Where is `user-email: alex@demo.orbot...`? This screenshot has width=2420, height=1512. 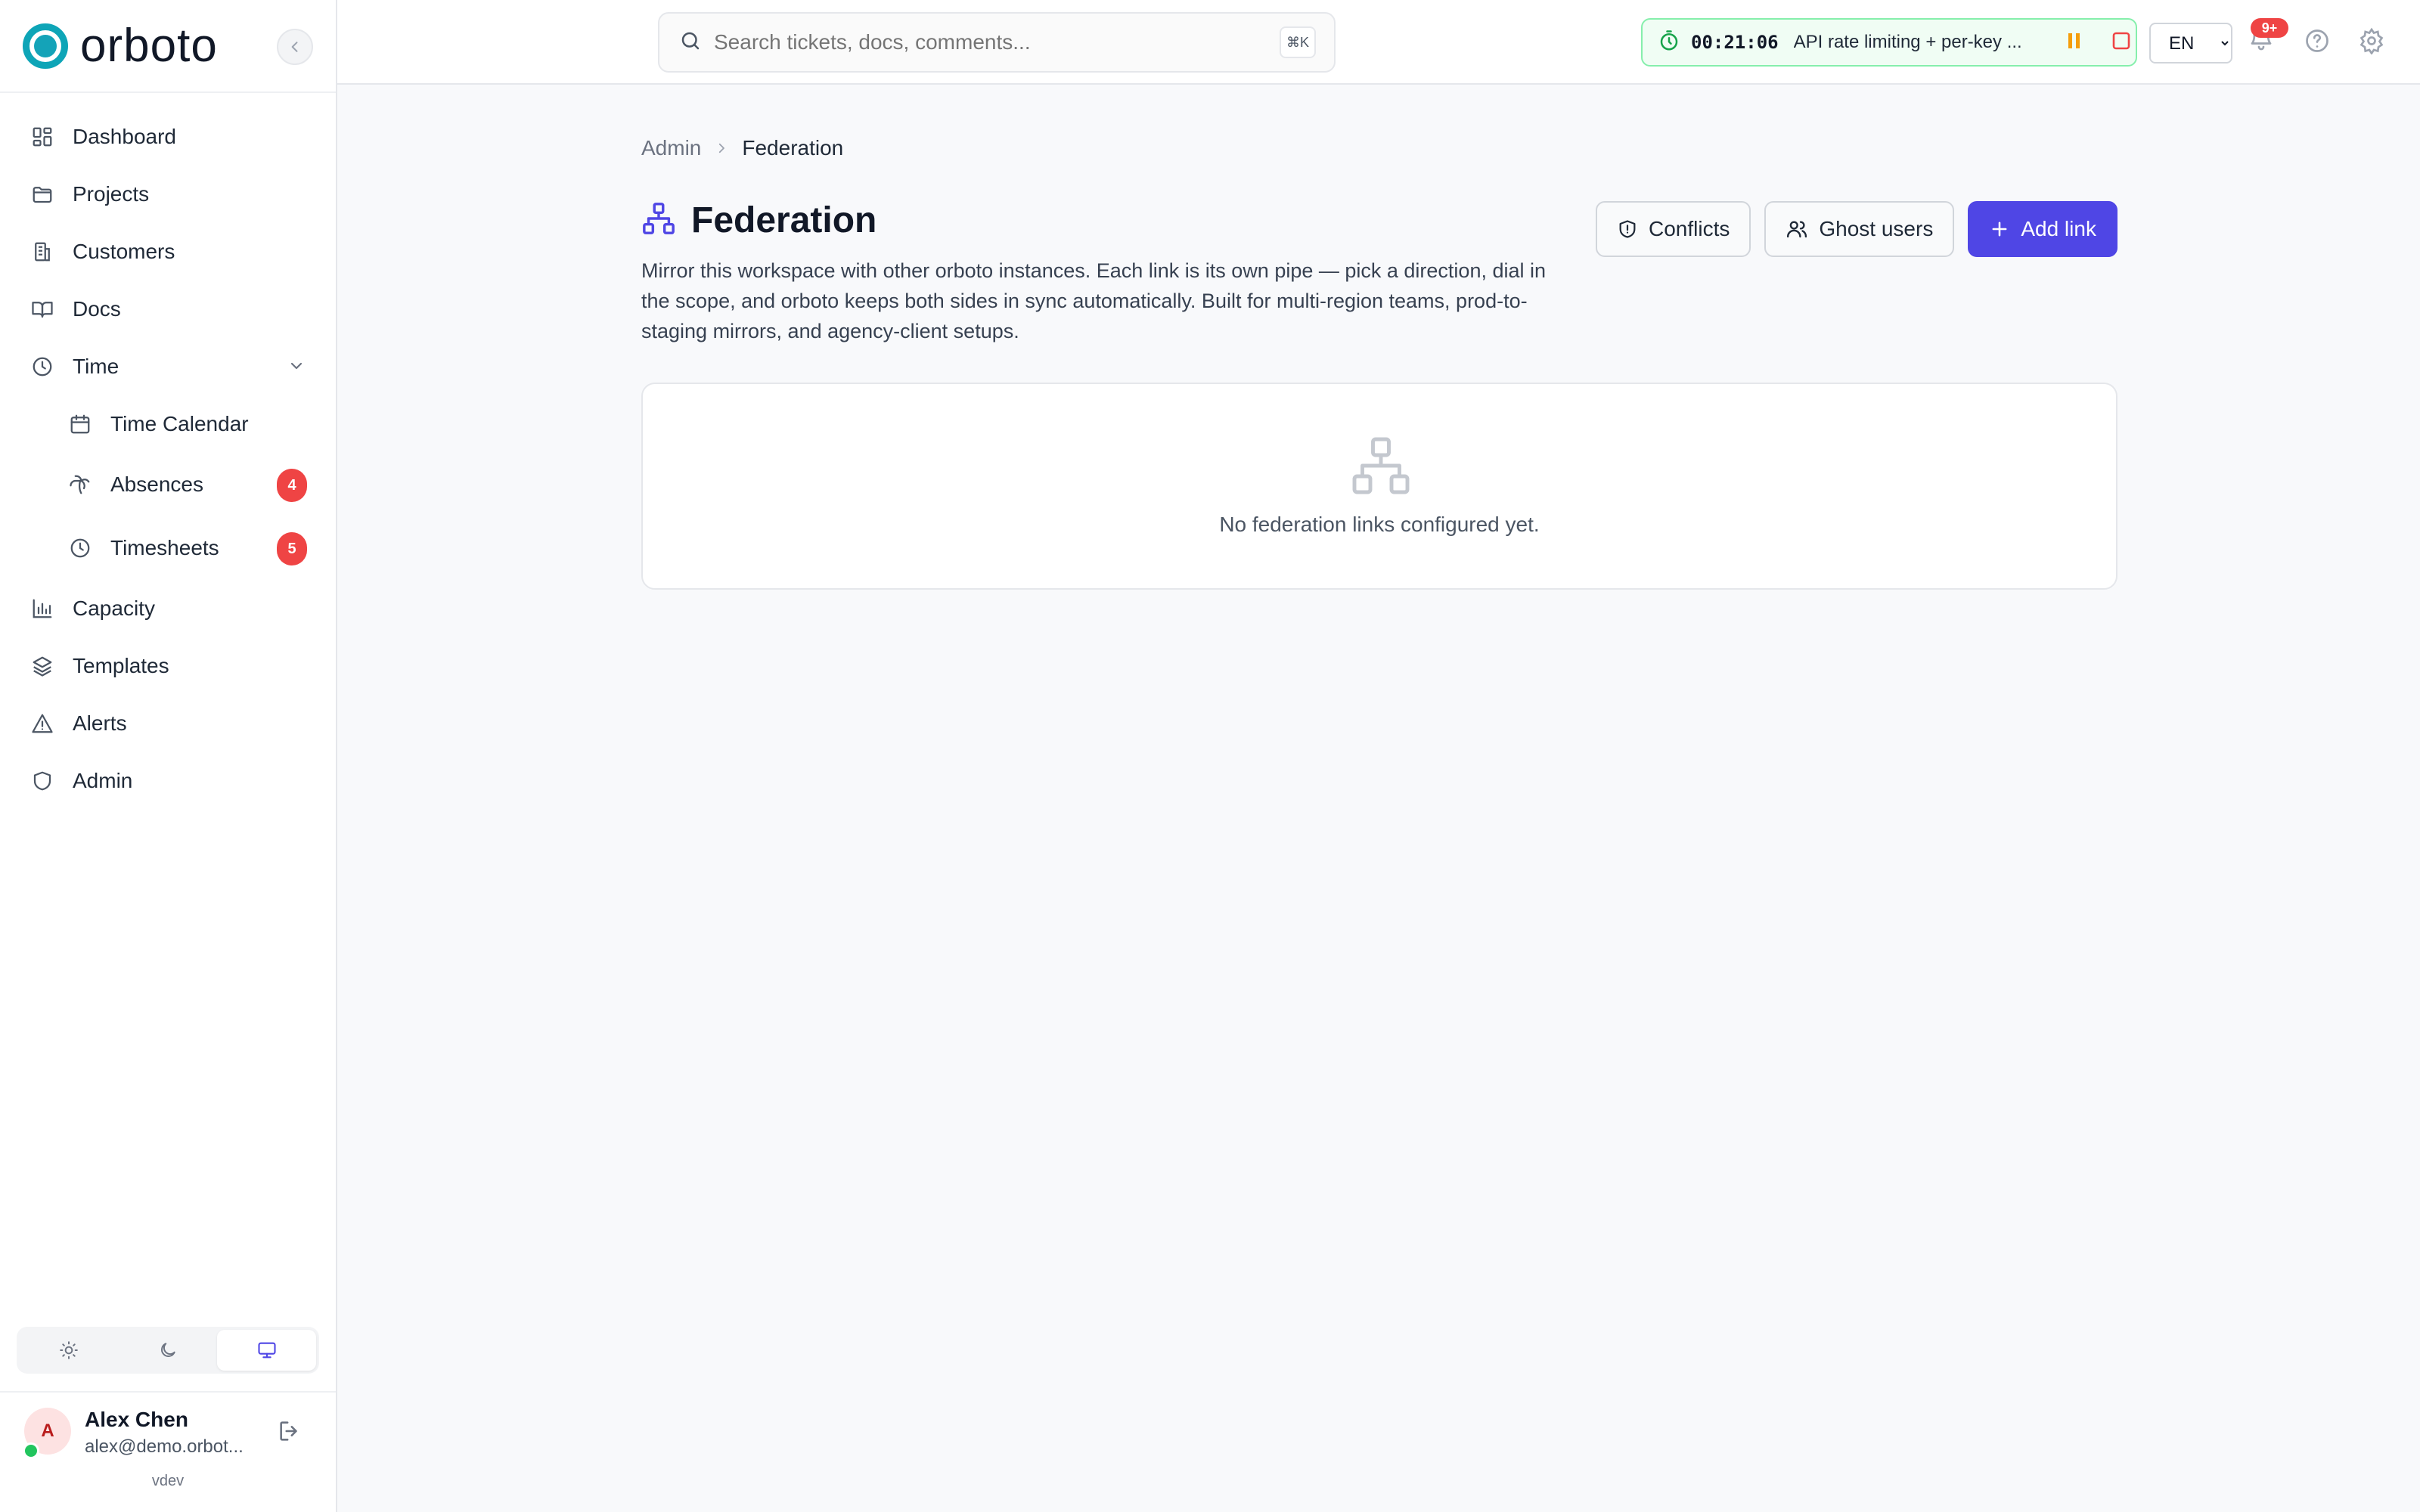
user-email: alex@demo.orbot... is located at coordinates (164, 1446).